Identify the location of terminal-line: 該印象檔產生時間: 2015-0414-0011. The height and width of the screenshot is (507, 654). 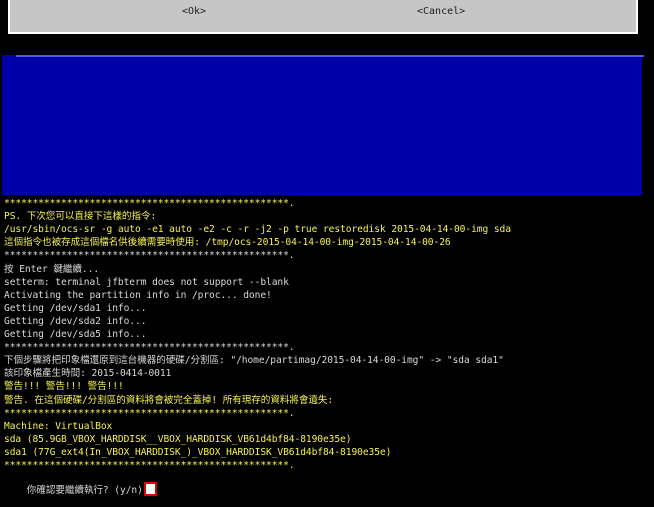
(88, 374).